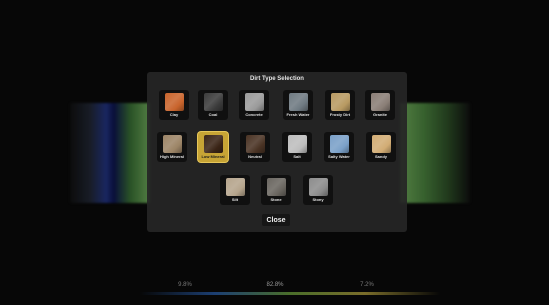 The height and width of the screenshot is (305, 549). I want to click on dirt-option-label: Salt, so click(297, 156).